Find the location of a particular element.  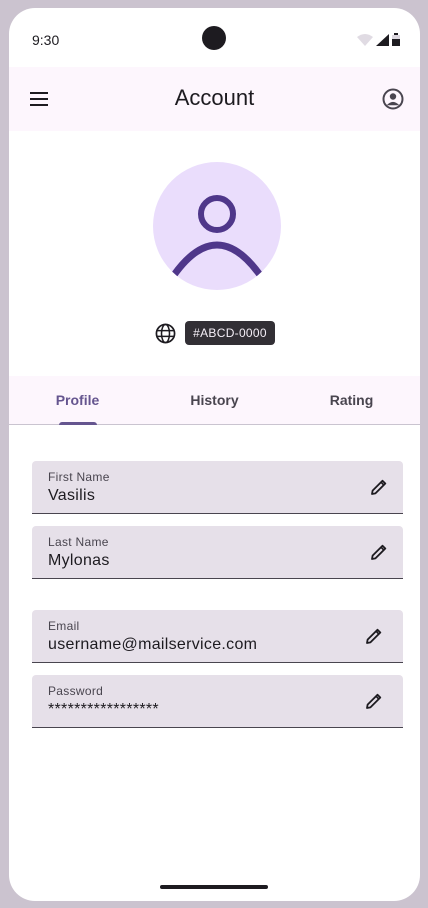

tab-bar: Profile History Rating is located at coordinates (214, 400).